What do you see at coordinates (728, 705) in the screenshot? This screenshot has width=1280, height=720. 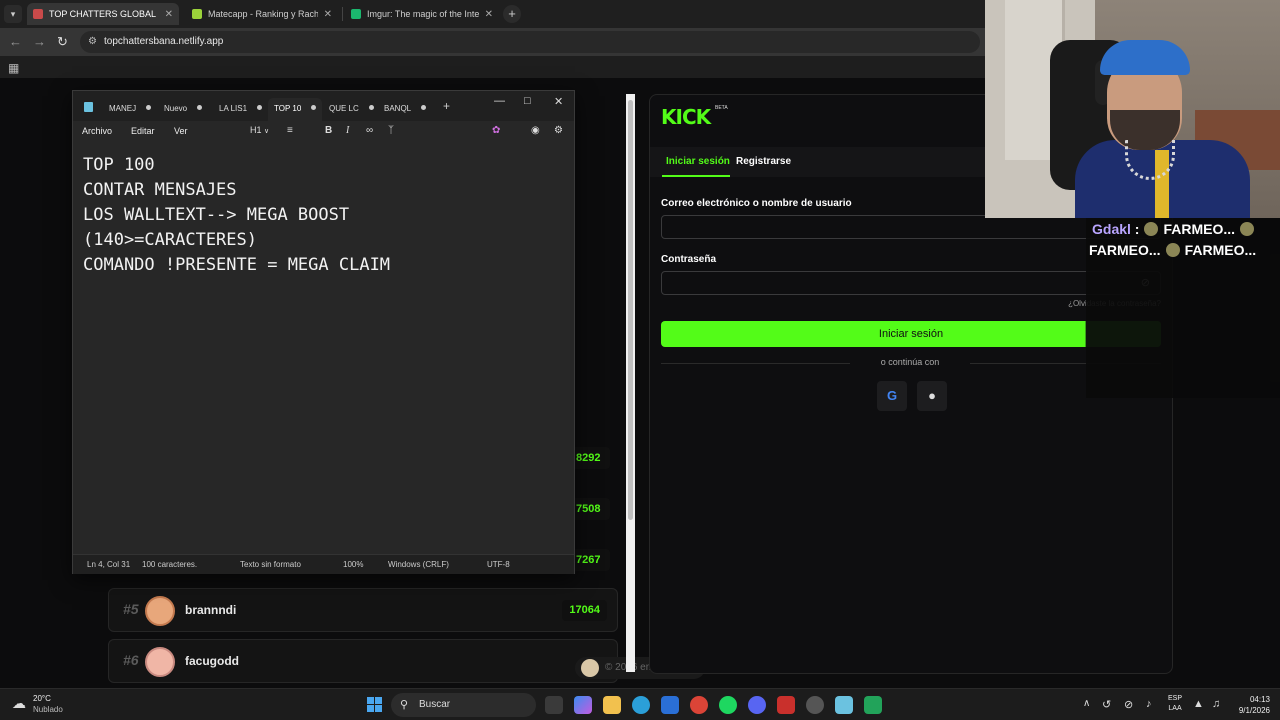 I see `spotify-icon` at bounding box center [728, 705].